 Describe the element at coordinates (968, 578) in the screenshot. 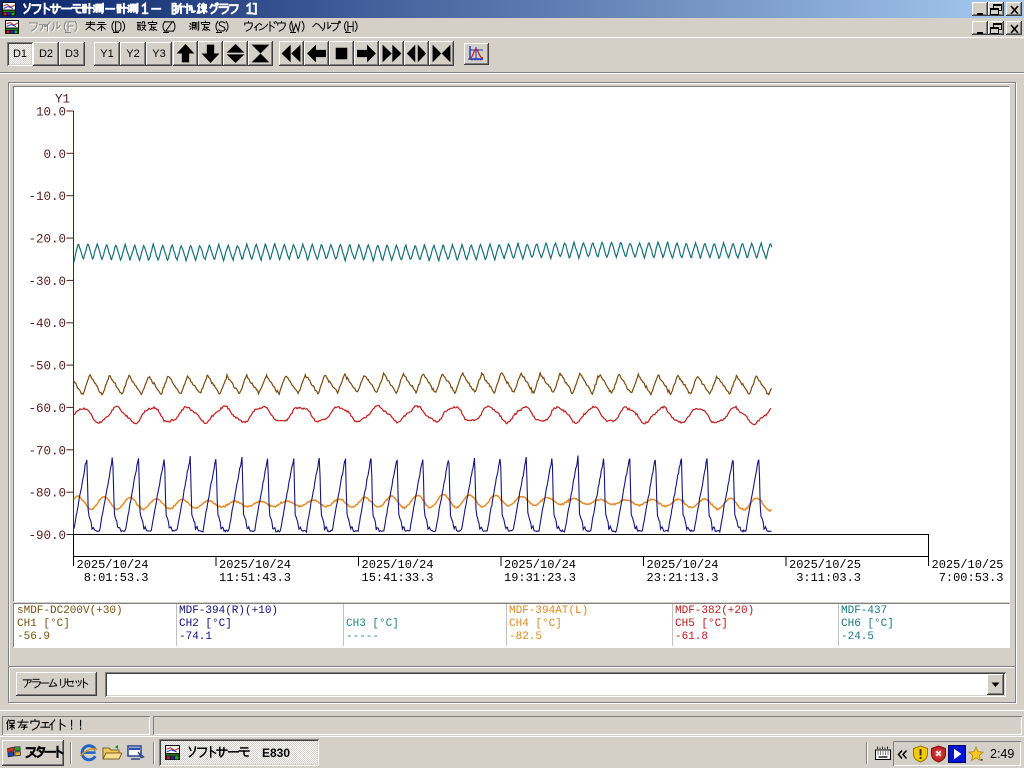

I see `svg-text: 7:00:53.3` at that location.